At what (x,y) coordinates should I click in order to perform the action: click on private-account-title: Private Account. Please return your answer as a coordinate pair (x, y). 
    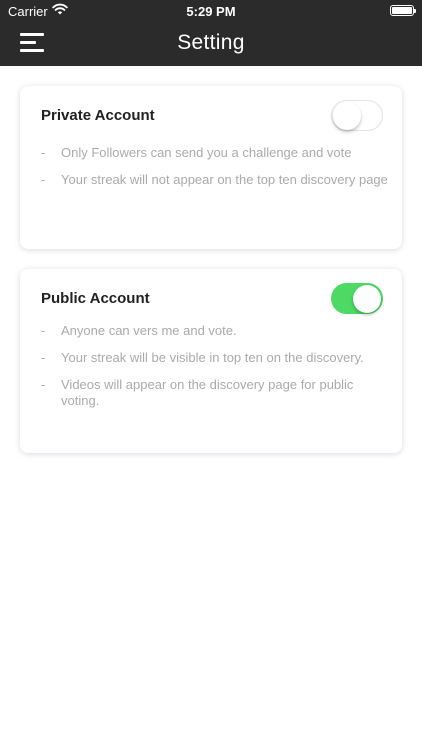
    Looking at the image, I should click on (98, 115).